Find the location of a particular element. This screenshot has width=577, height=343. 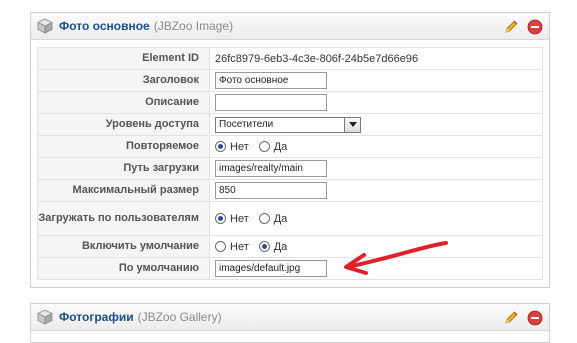

param-row-description: Описание is located at coordinates (290, 102).